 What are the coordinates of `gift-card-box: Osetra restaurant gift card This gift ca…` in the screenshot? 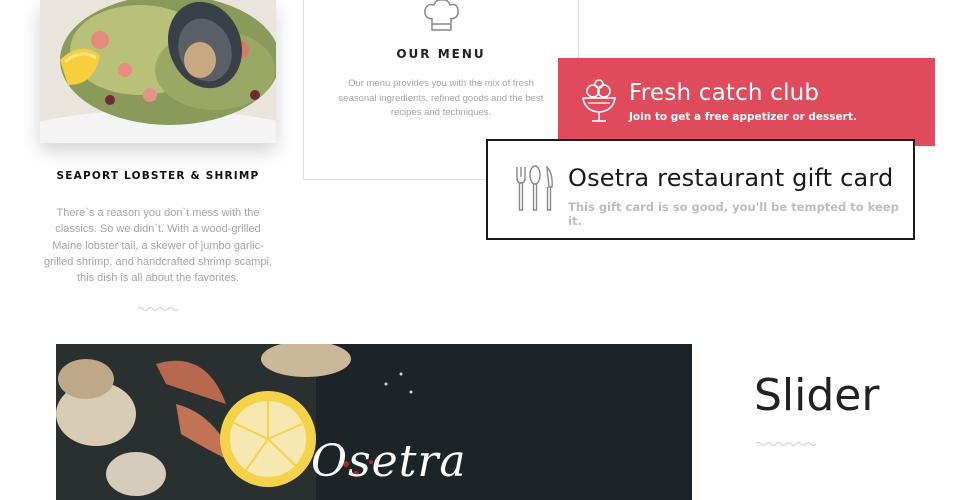 It's located at (700, 189).